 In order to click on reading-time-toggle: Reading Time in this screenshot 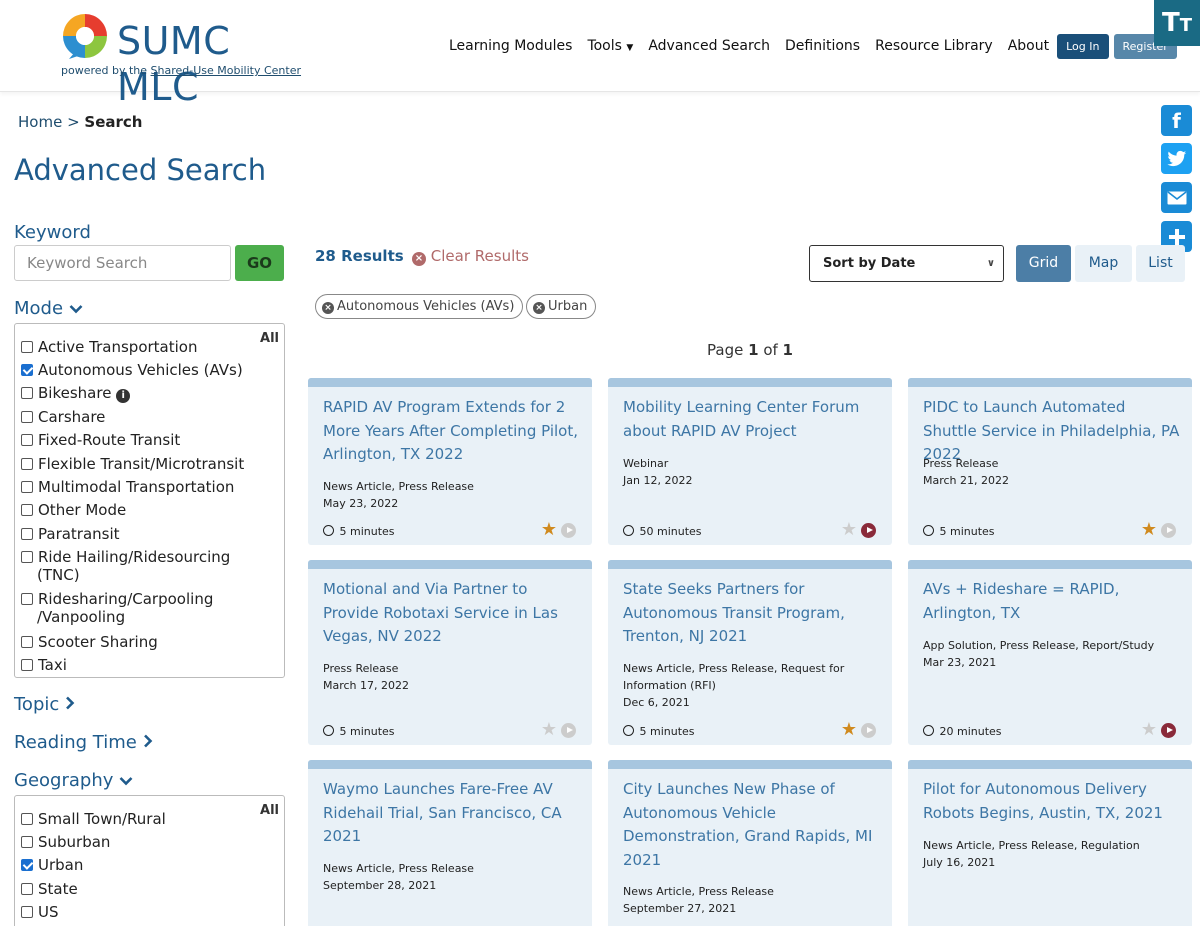, I will do `click(83, 742)`.